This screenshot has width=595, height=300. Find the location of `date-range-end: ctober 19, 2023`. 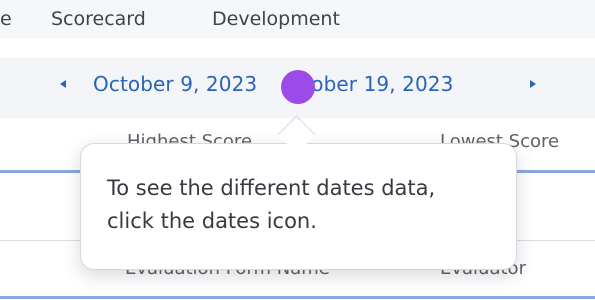

date-range-end: ctober 19, 2023 is located at coordinates (372, 84).